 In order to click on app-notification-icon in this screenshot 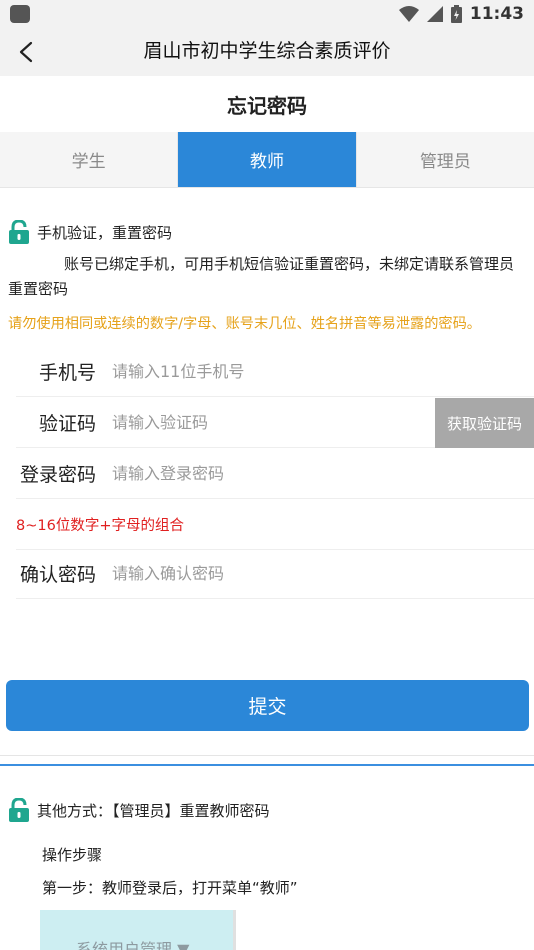, I will do `click(20, 14)`.